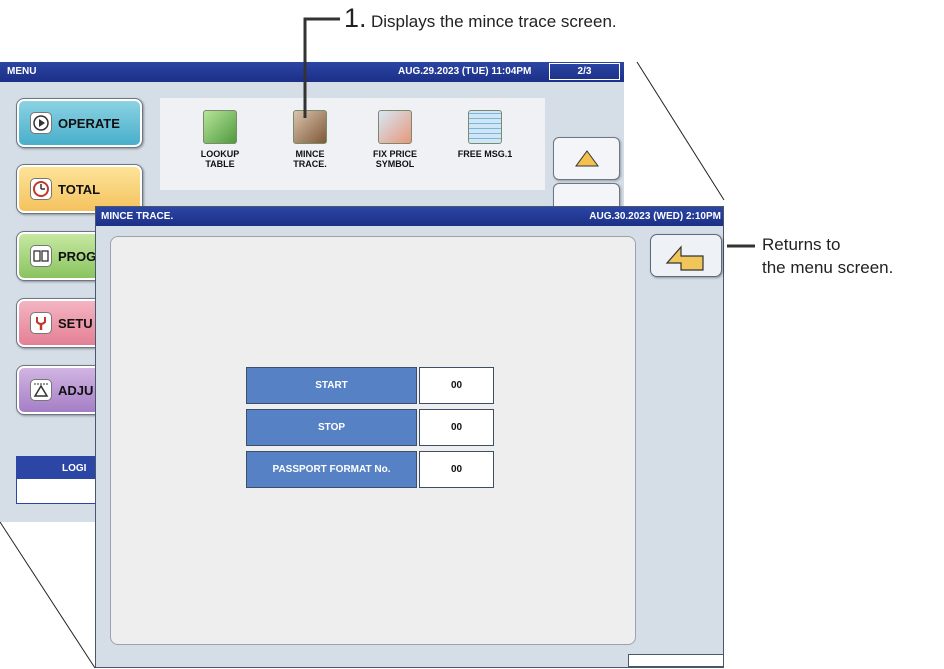 This screenshot has height=669, width=944. What do you see at coordinates (493, 21) in the screenshot?
I see `step-description: Displays the mince trace screen.` at bounding box center [493, 21].